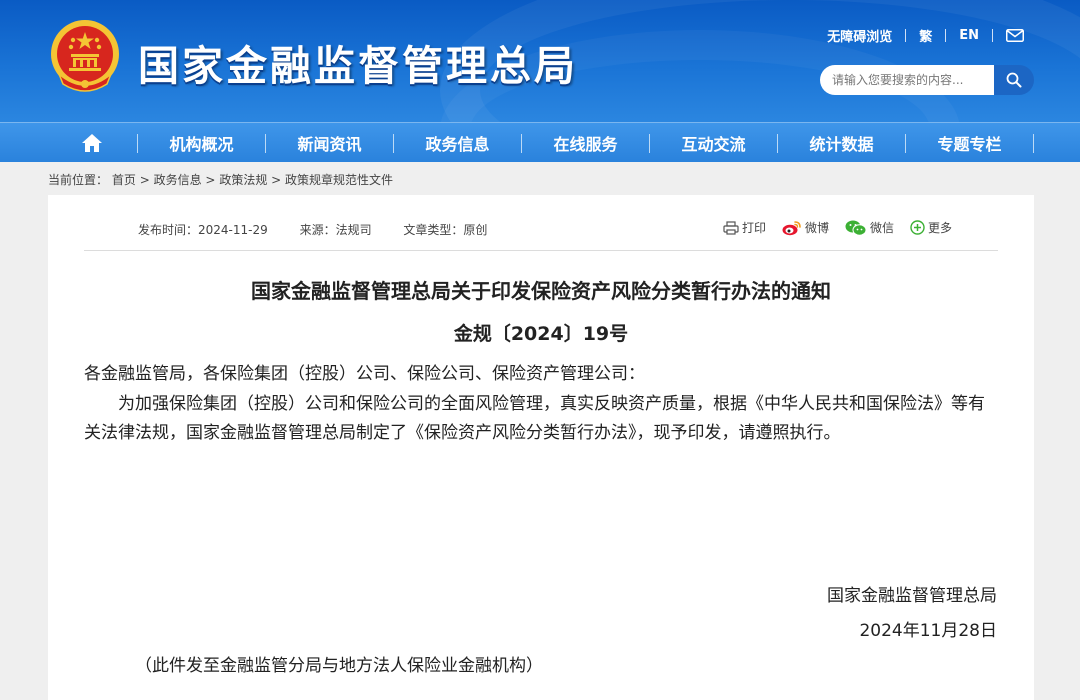  Describe the element at coordinates (243, 180) in the screenshot. I see `breadcrumb-policy-regulations: 政策法规` at that location.